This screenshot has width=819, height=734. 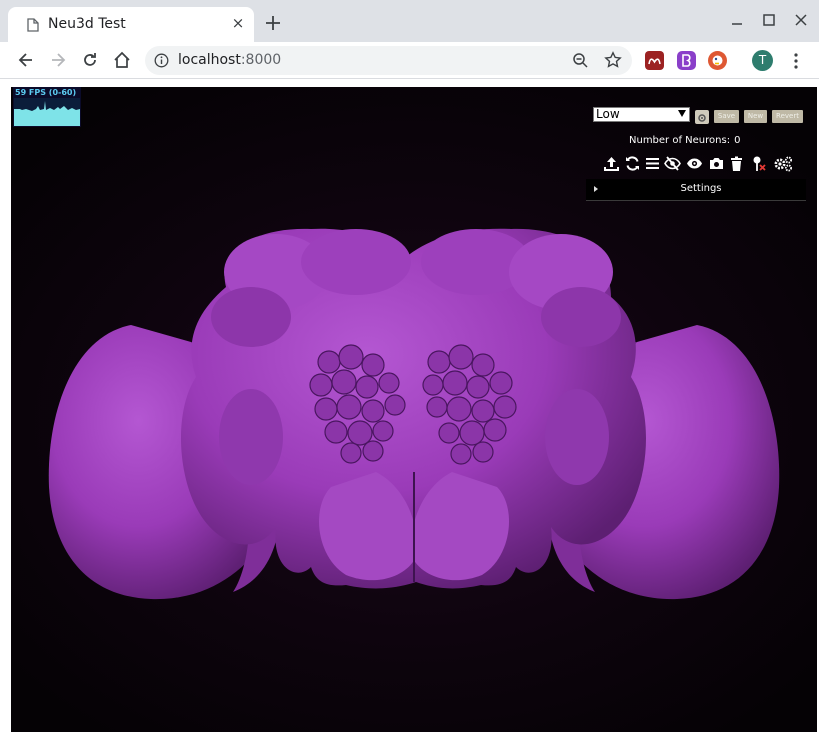 I want to click on neuron-count-value: 0, so click(x=737, y=140).